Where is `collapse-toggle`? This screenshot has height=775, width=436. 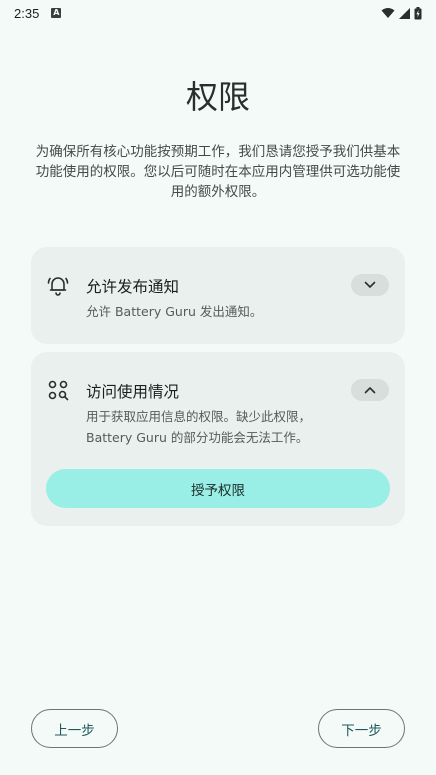
collapse-toggle is located at coordinates (370, 390).